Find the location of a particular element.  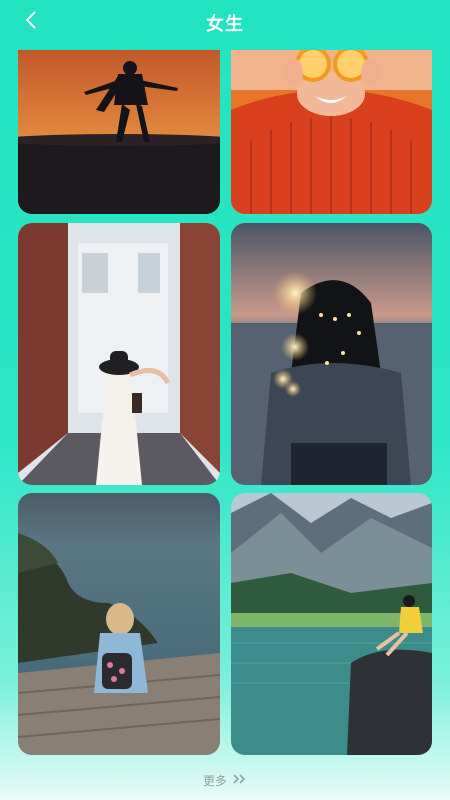

alley-hat-image is located at coordinates (119, 354).